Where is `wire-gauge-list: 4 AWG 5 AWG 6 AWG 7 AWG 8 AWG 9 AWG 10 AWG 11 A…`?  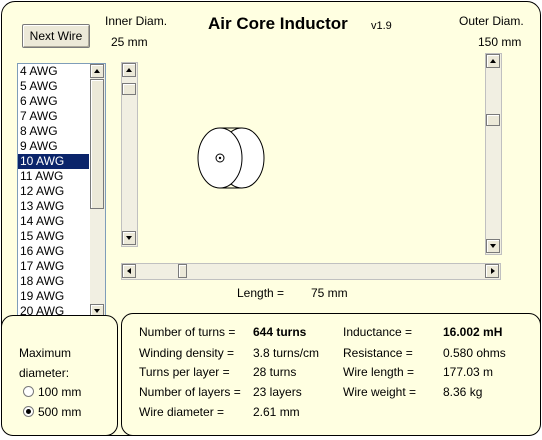
wire-gauge-list: 4 AWG 5 AWG 6 AWG 7 AWG 8 AWG 9 AWG 10 AWG 11 A… is located at coordinates (61, 191).